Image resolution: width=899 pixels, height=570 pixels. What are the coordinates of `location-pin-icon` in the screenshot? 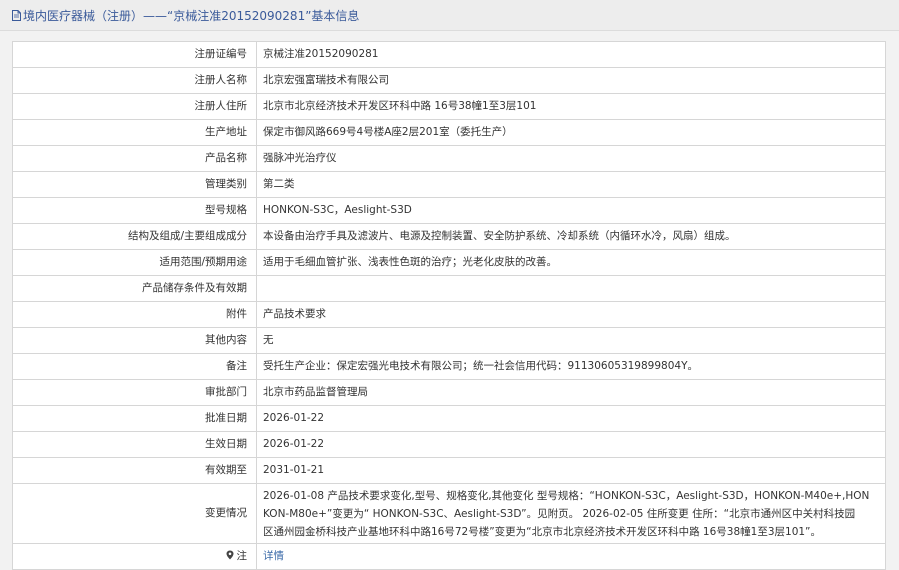 It's located at (229, 555).